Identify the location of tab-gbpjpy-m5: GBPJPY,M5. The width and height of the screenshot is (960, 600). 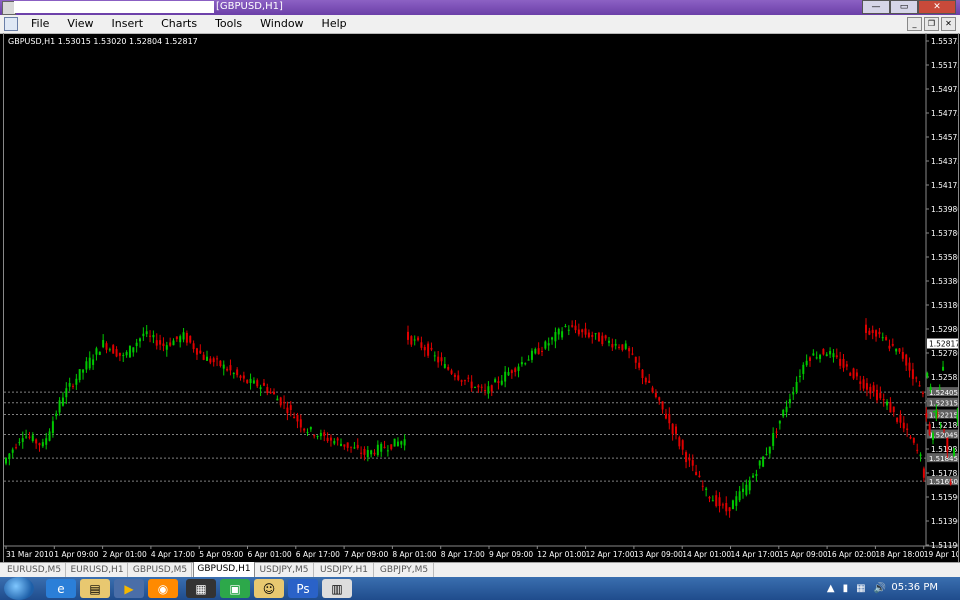
(404, 570).